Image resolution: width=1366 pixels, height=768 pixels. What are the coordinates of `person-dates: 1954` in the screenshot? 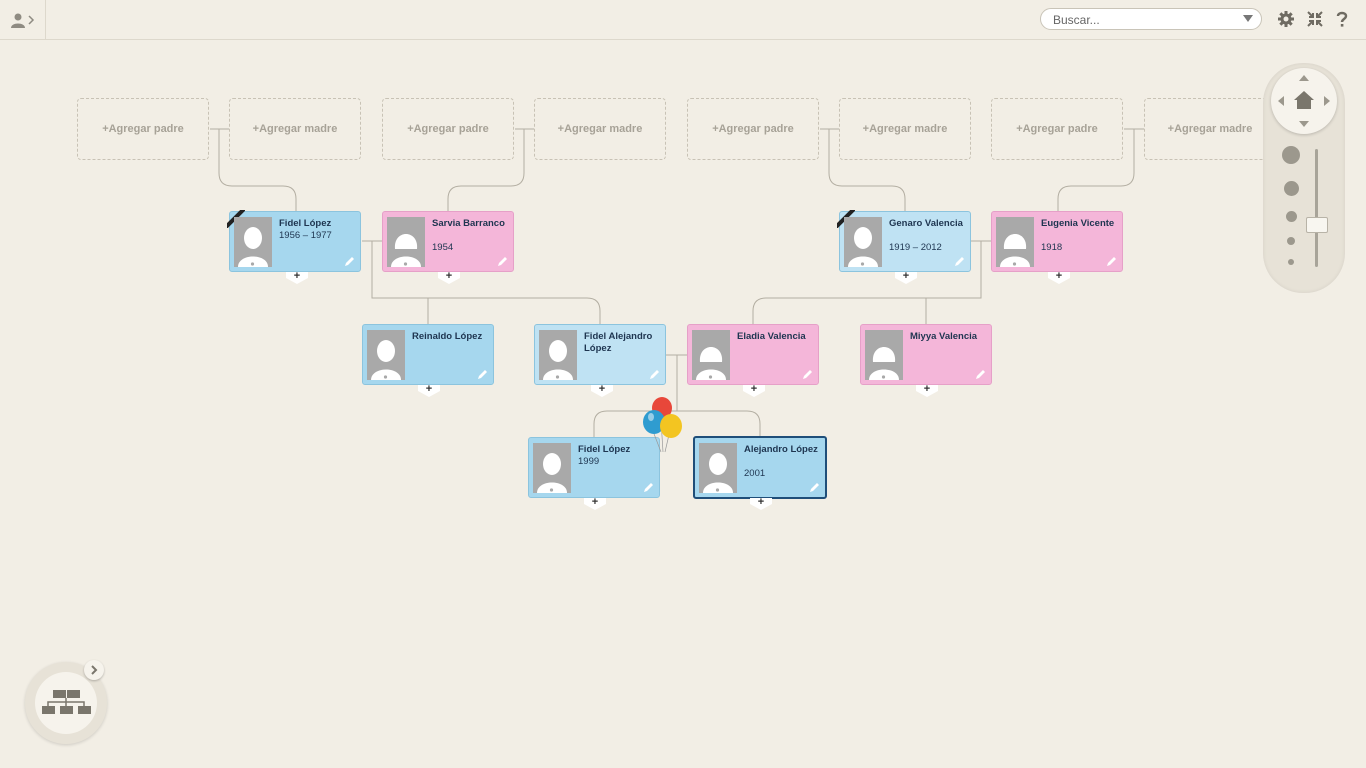 It's located at (443, 247).